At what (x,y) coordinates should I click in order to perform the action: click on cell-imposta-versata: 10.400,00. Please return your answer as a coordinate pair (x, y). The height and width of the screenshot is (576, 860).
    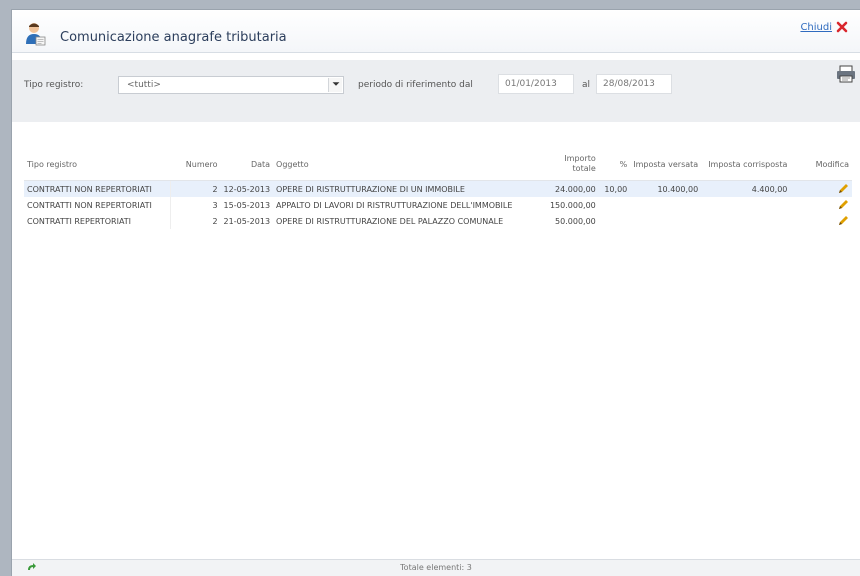
    Looking at the image, I should click on (666, 188).